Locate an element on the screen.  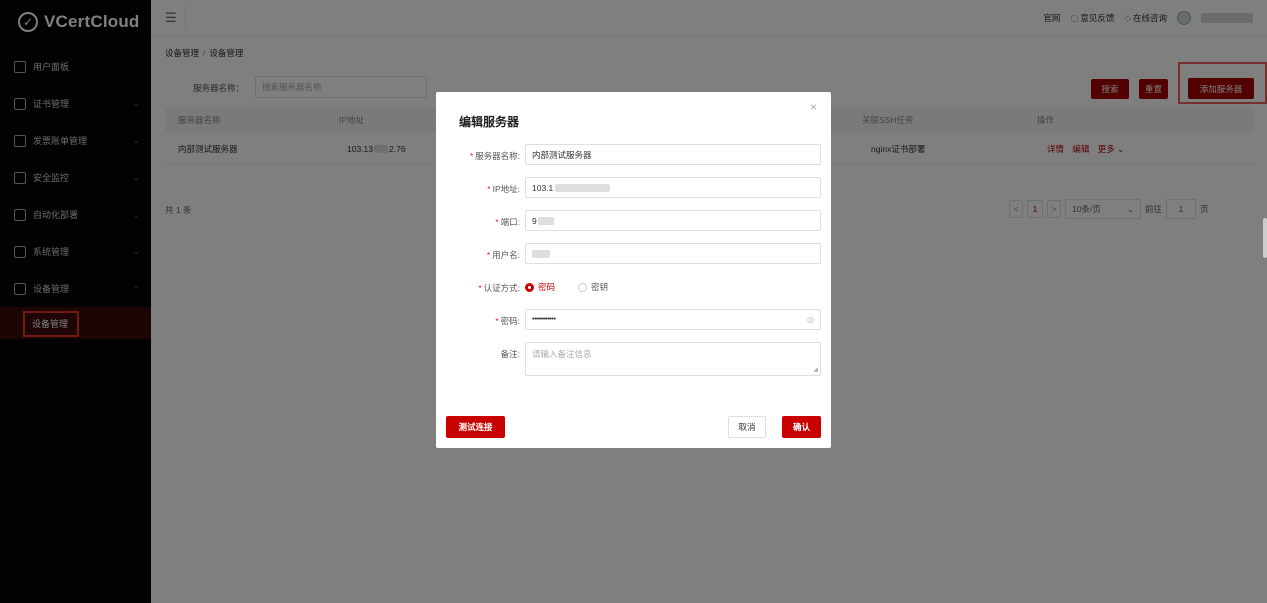
port-label: * 端口: is located at coordinates (478, 222).